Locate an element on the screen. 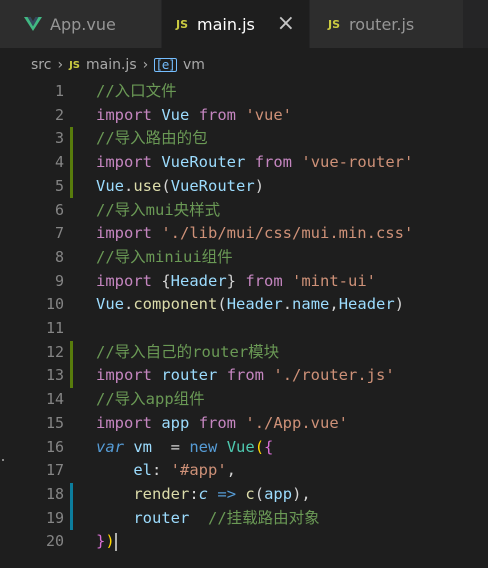 This screenshot has height=568, width=488. code-token: '#app' is located at coordinates (198, 470).